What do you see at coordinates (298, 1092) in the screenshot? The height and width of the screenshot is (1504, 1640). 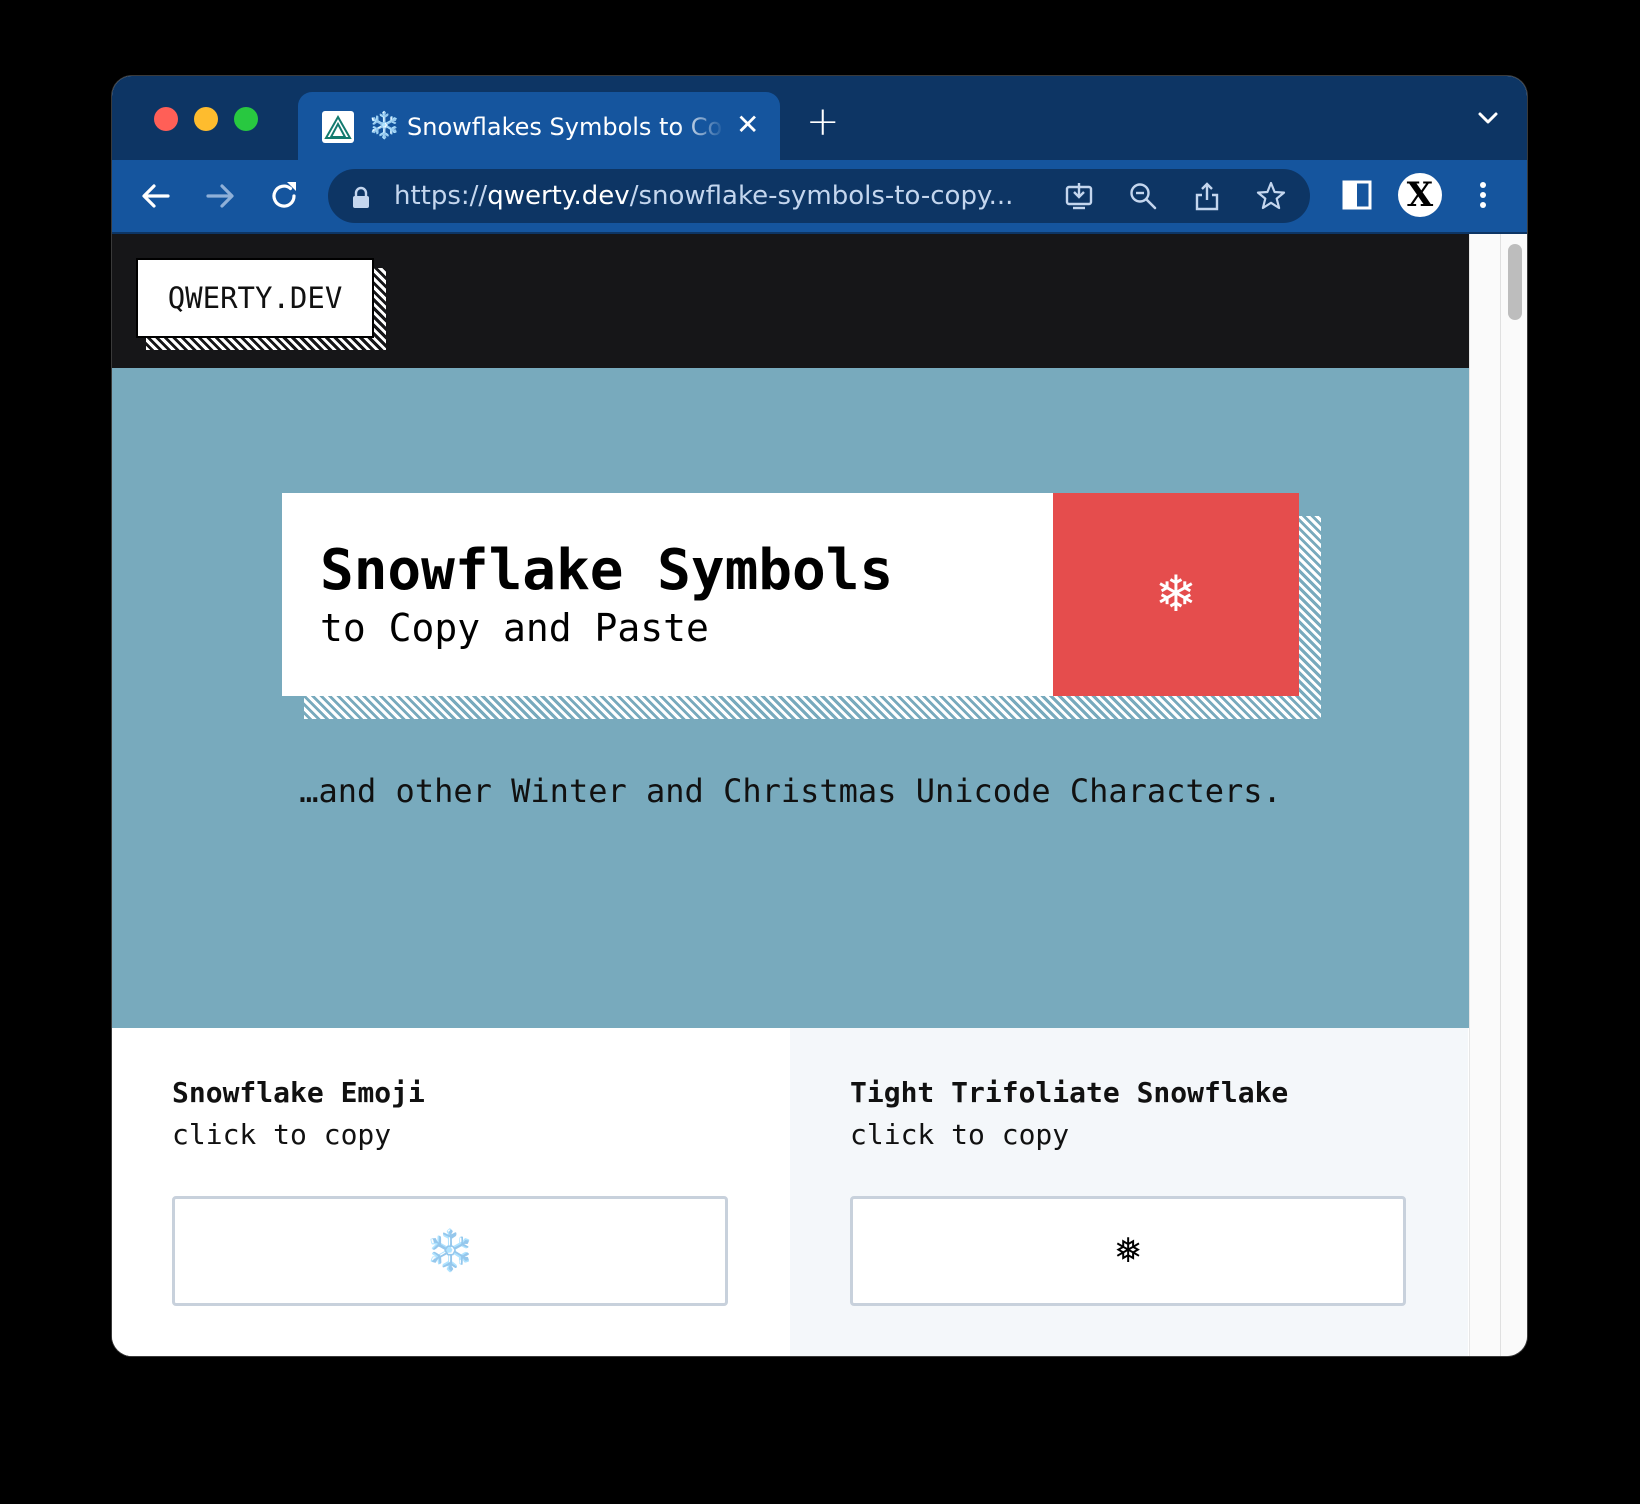 I see `card-title: Snowflake Emoji` at bounding box center [298, 1092].